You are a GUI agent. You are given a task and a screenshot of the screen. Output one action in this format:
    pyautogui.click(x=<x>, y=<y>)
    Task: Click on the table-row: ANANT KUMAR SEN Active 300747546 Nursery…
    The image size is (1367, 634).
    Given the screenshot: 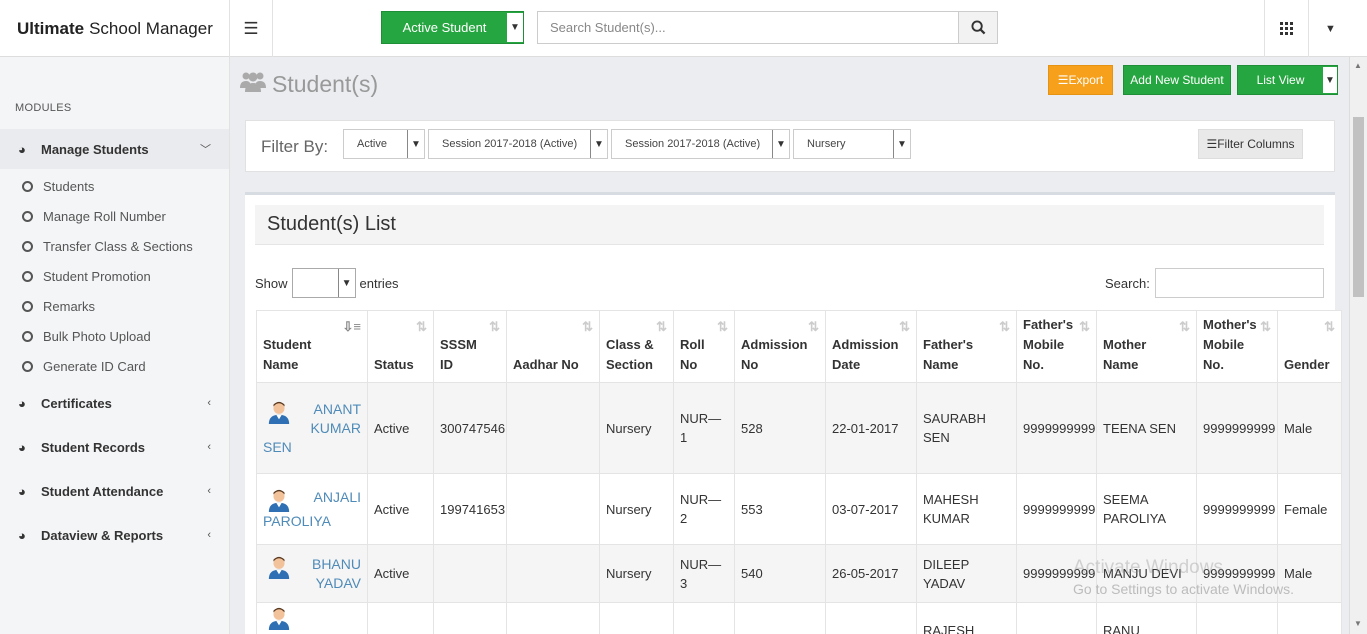 What is the action you would take?
    pyautogui.click(x=799, y=428)
    